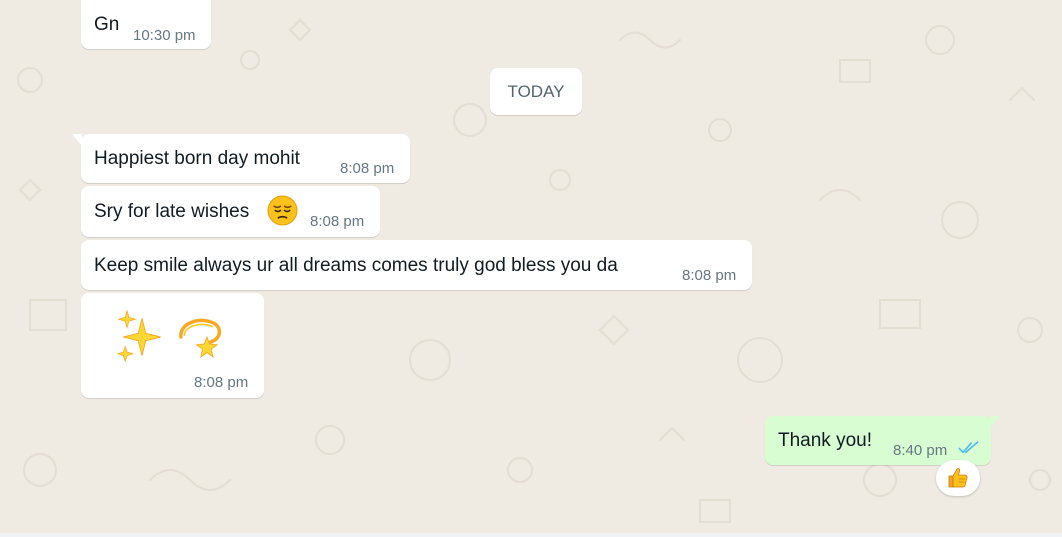 Image resolution: width=1062 pixels, height=537 pixels. I want to click on message-text: Thank you!, so click(825, 440).